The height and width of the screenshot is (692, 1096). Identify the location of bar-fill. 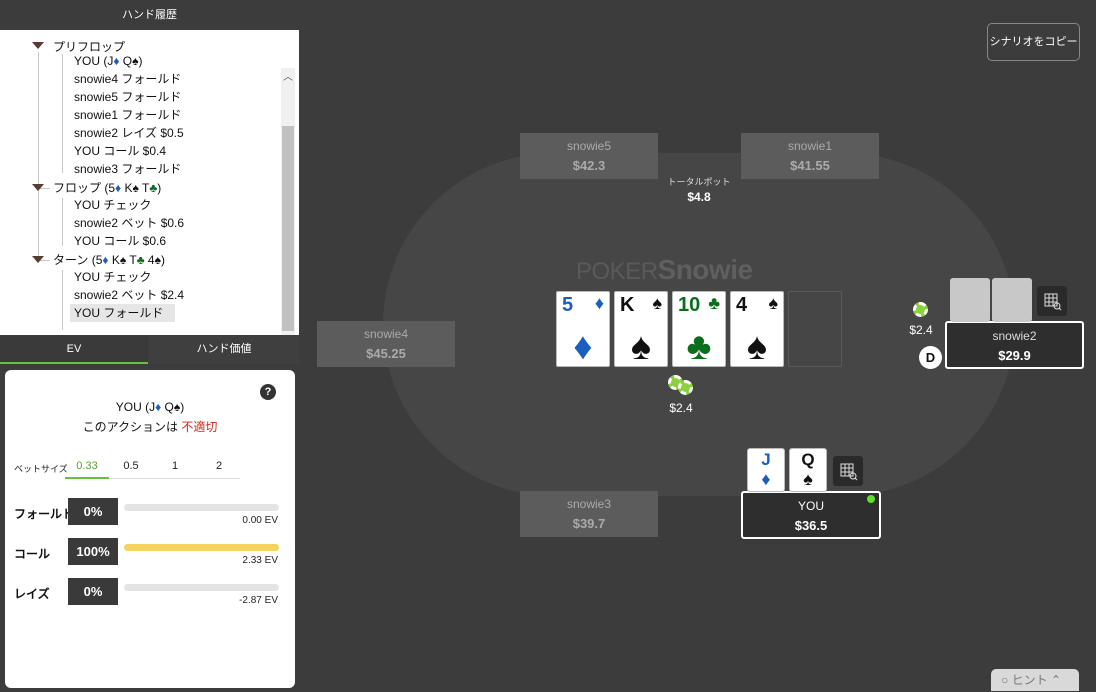
(201, 547).